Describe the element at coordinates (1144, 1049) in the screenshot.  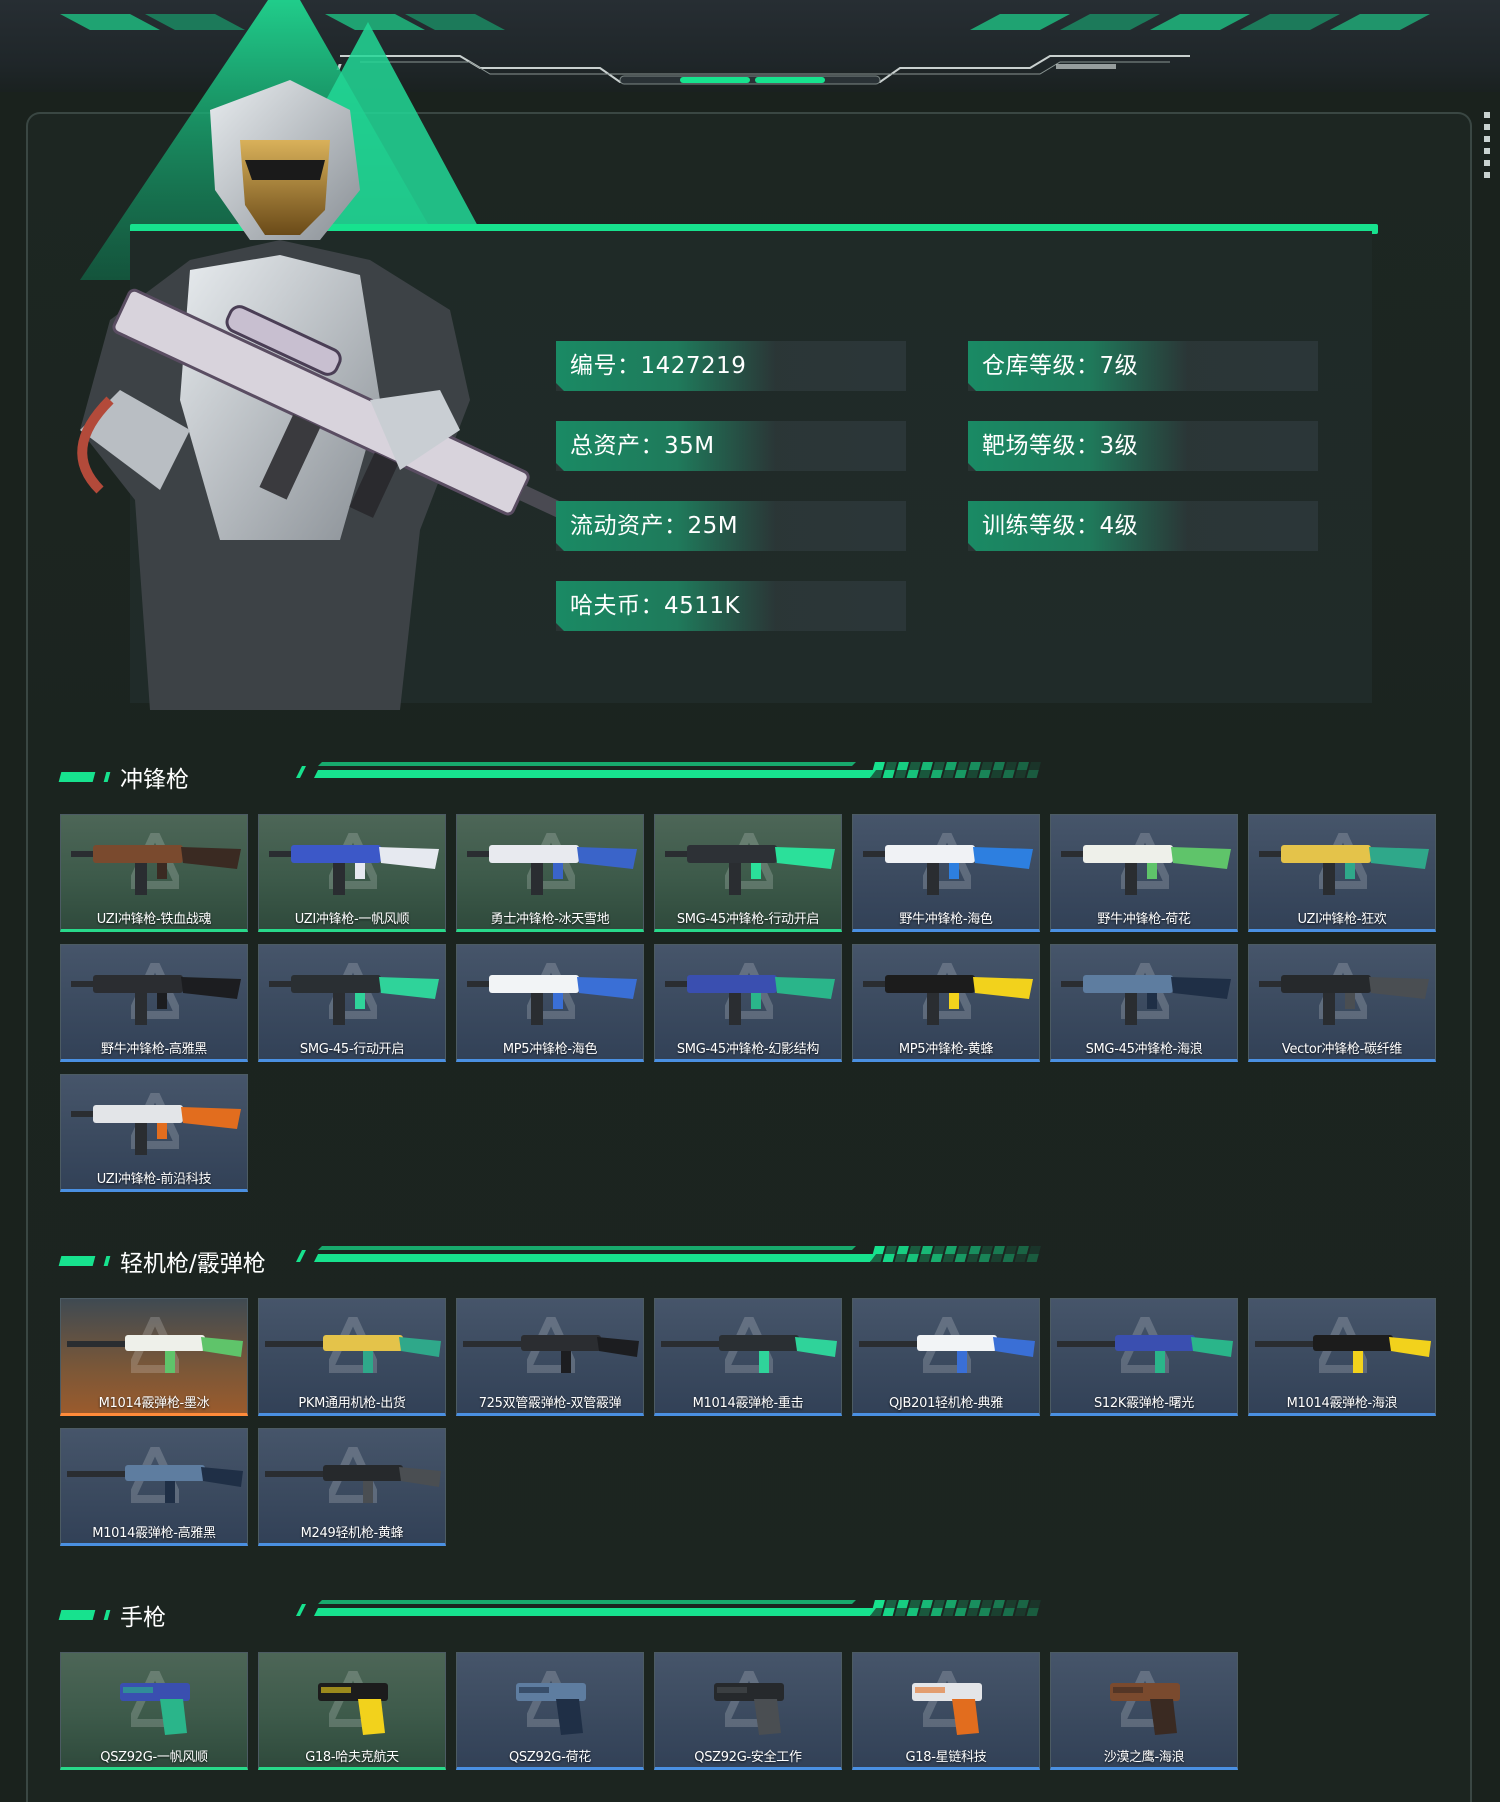
I see `item-name: SMG-45冲锋枪-海浪` at that location.